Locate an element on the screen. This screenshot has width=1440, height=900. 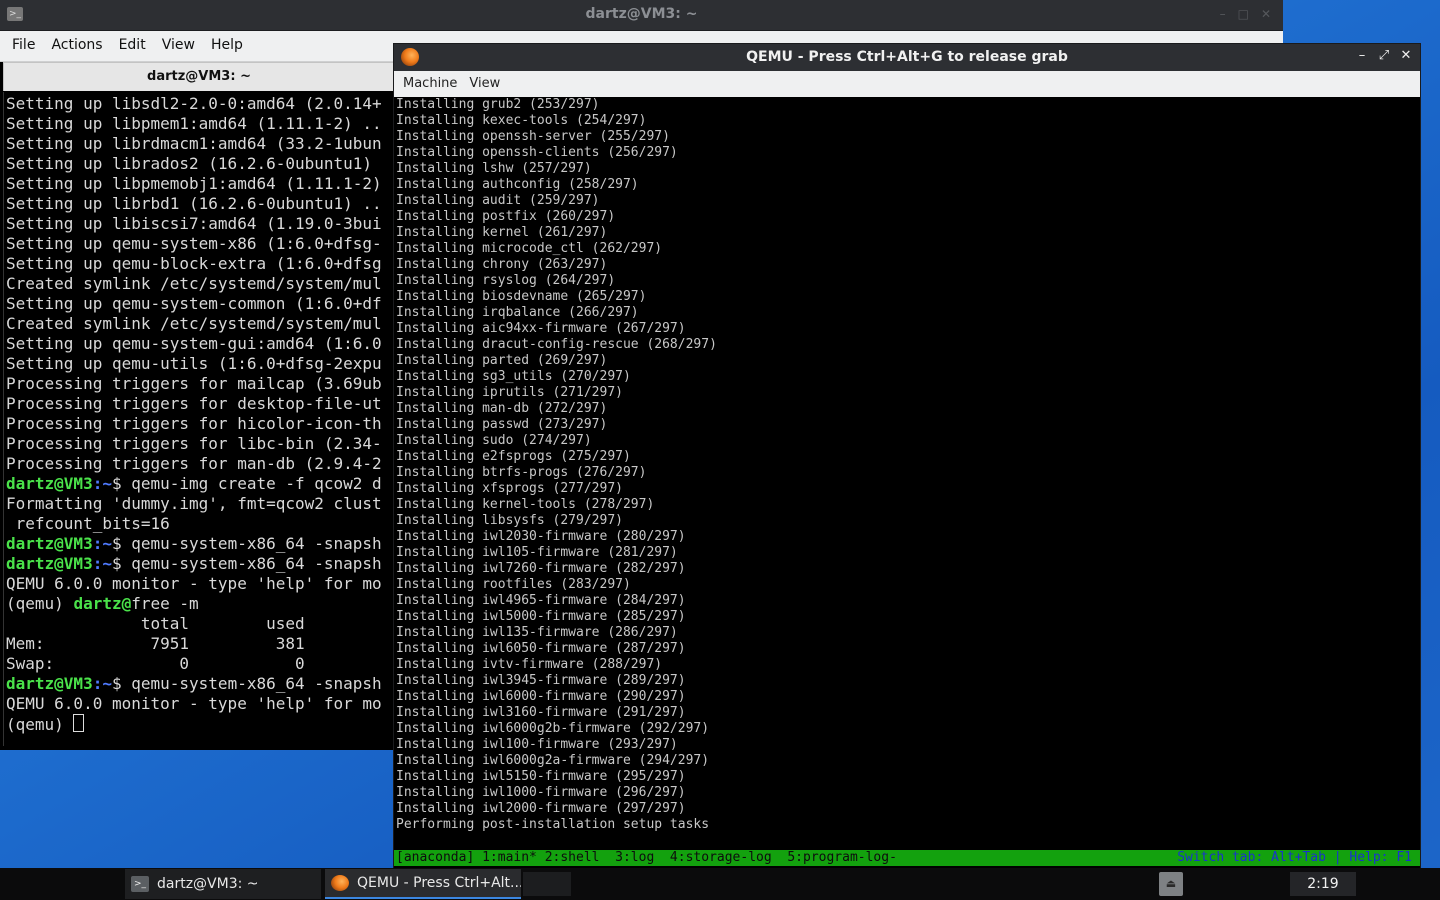
console-line: Installing sudo (274/297) is located at coordinates (494, 440).